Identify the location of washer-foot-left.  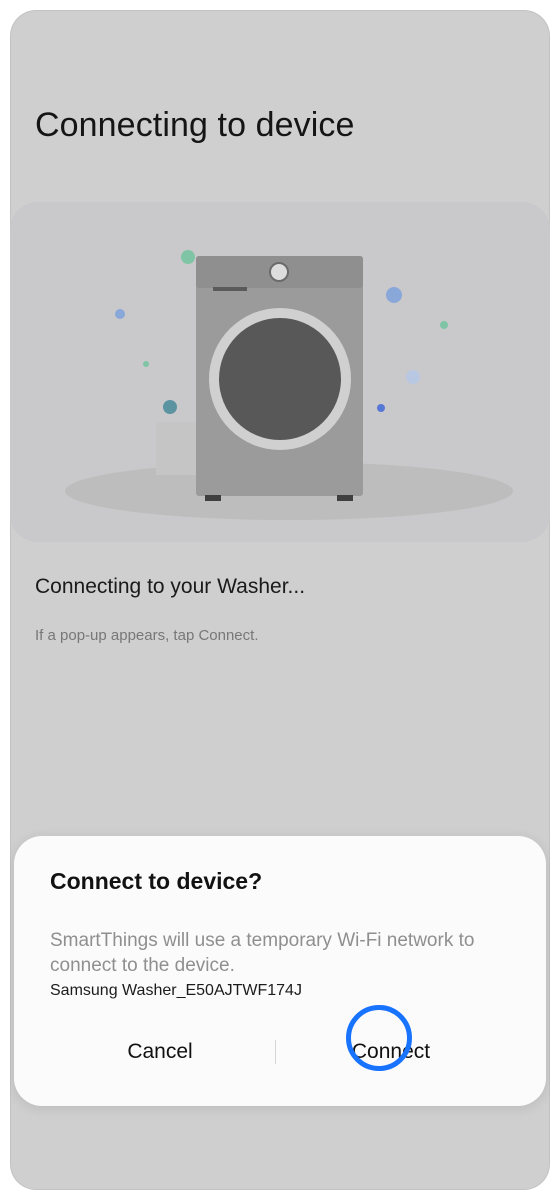
(213, 498).